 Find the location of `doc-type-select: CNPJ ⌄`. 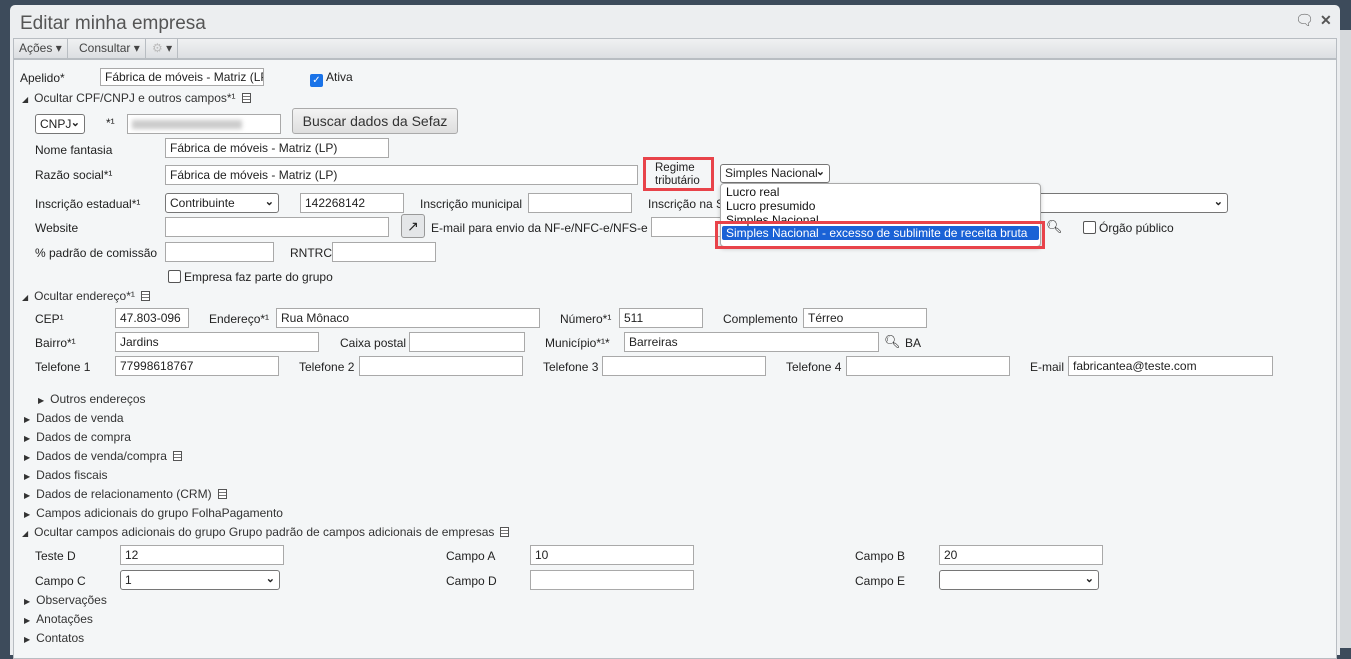

doc-type-select: CNPJ ⌄ is located at coordinates (60, 124).